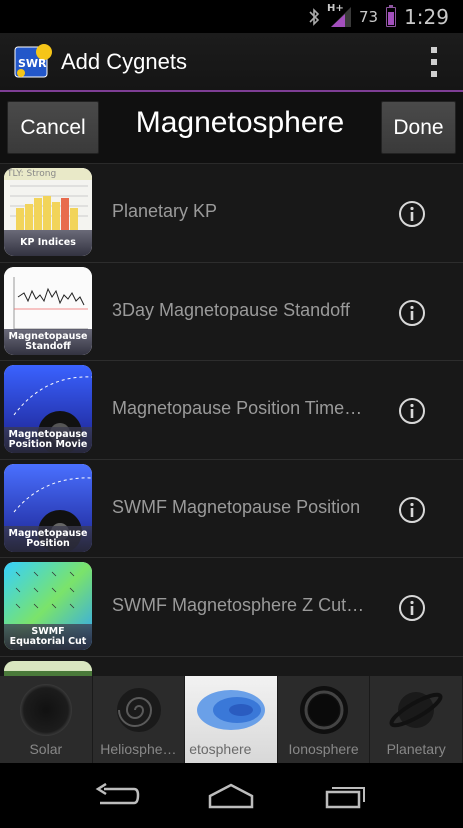 The image size is (463, 828). I want to click on back-button, so click(117, 796).